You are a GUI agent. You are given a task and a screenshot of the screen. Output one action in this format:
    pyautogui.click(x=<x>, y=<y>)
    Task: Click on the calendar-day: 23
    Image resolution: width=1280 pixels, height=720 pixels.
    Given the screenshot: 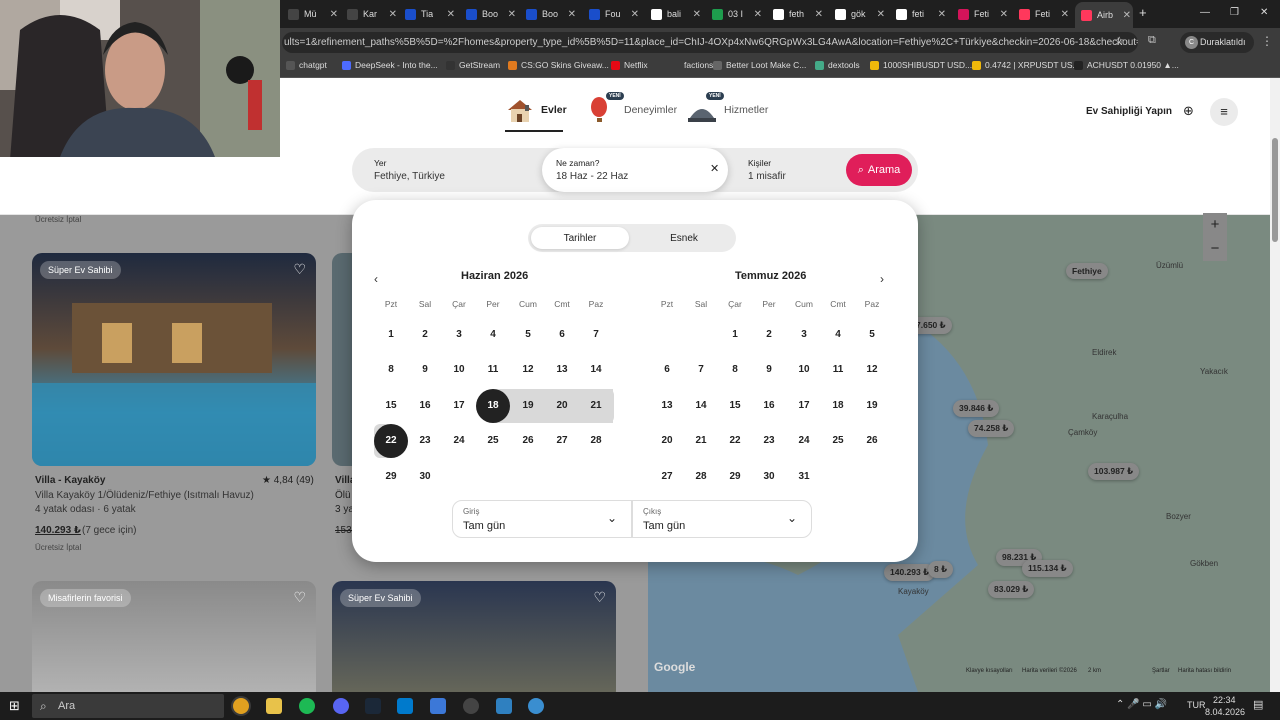 What is the action you would take?
    pyautogui.click(x=425, y=441)
    